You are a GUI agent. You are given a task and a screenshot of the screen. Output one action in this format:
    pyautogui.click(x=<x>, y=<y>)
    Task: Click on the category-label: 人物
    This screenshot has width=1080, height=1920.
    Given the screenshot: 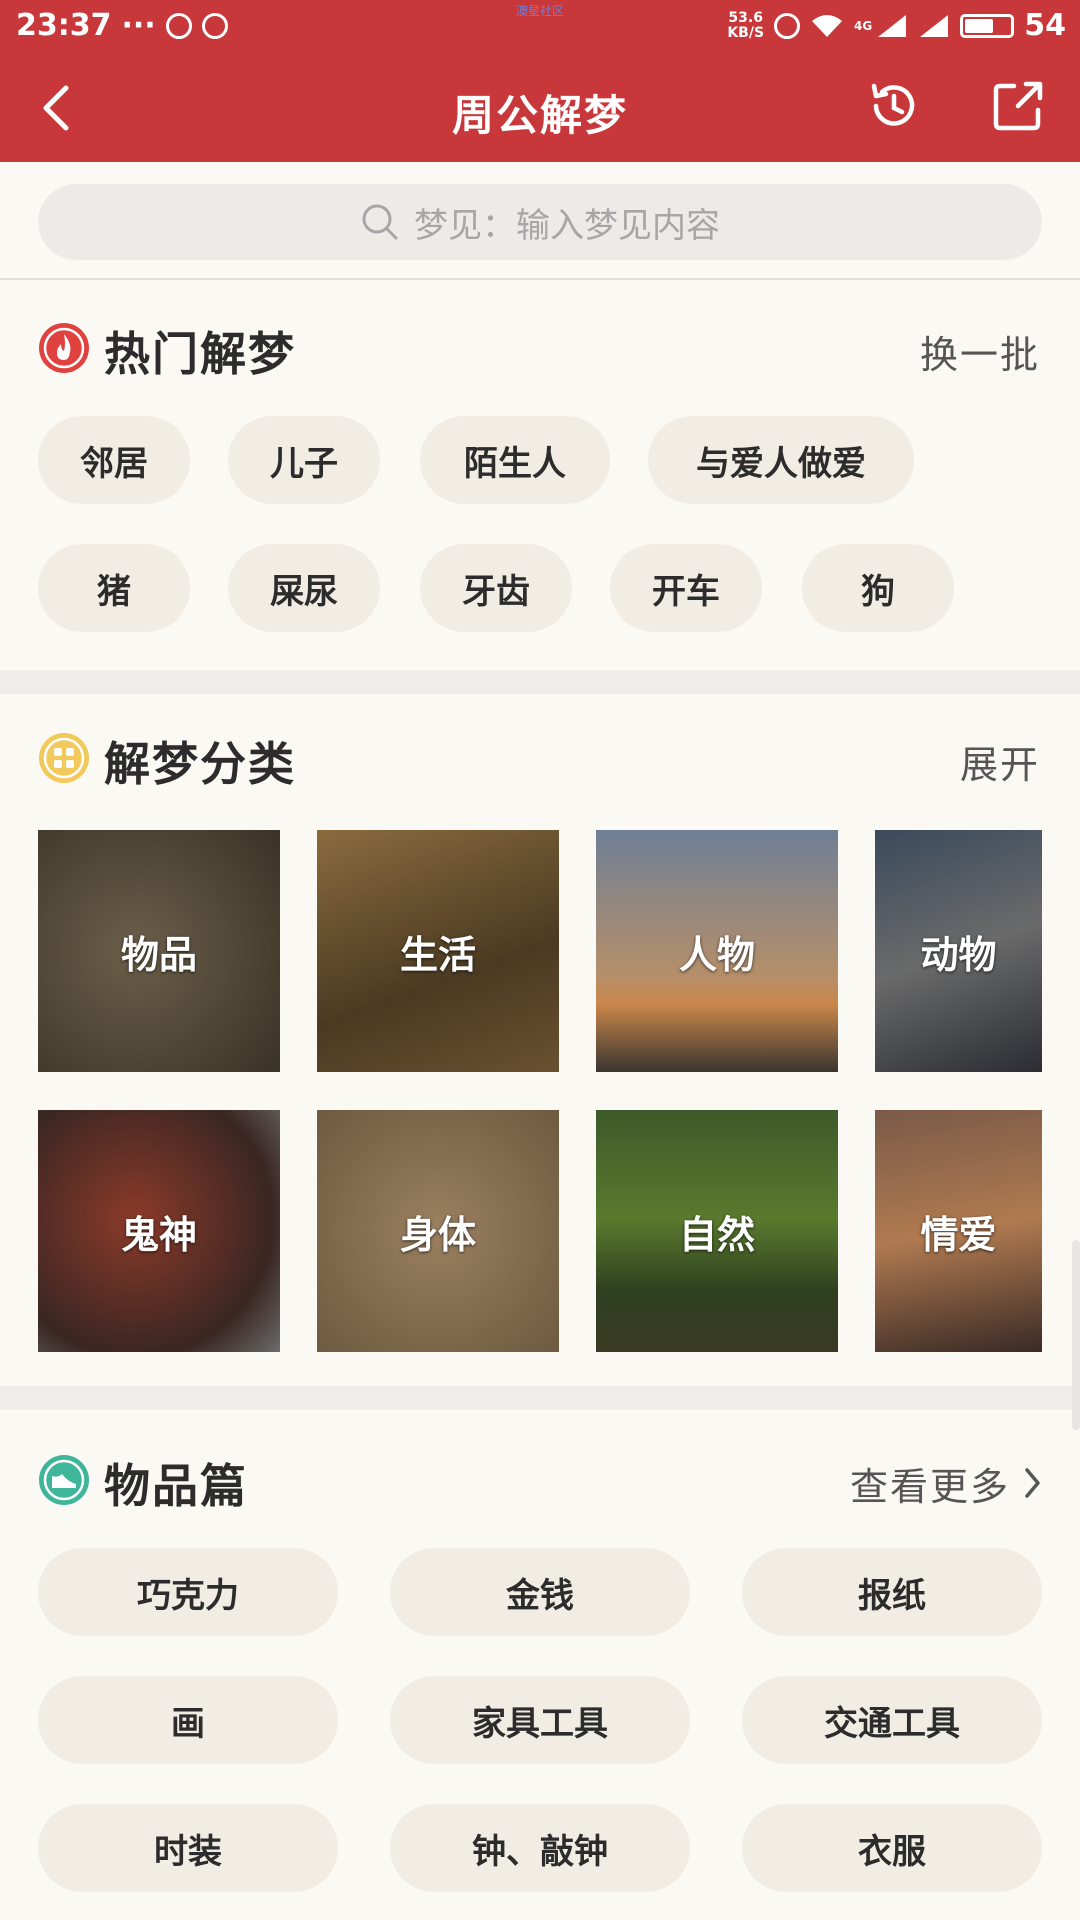 What is the action you would take?
    pyautogui.click(x=716, y=954)
    